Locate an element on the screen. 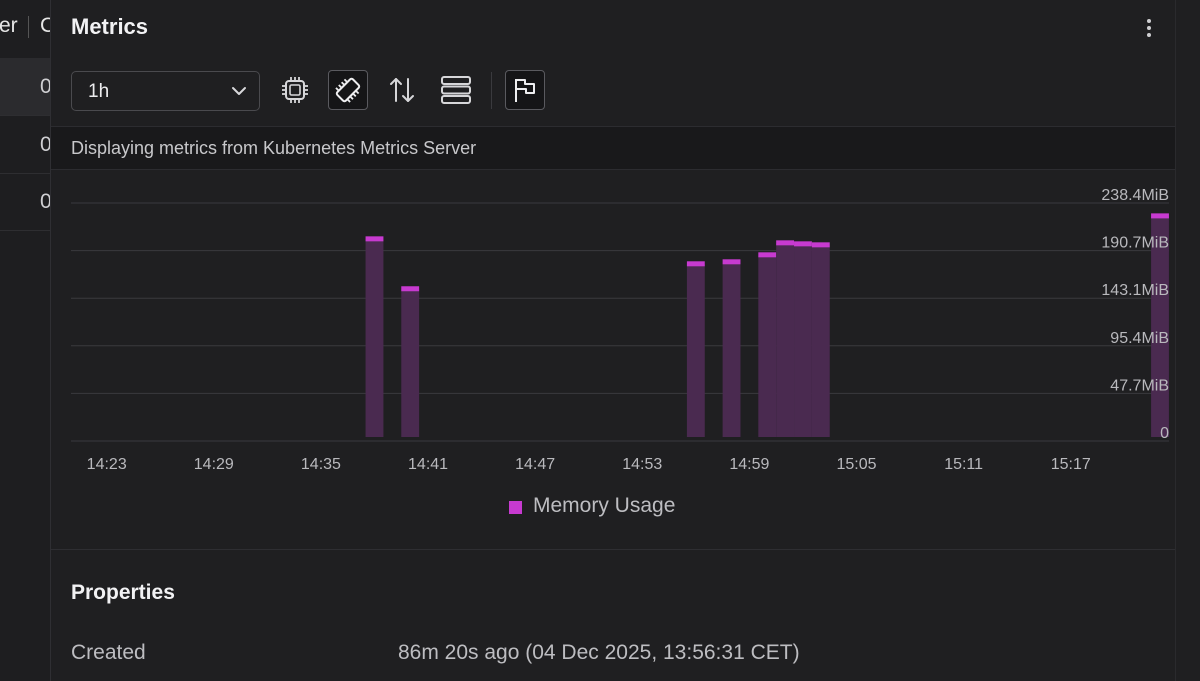 The height and width of the screenshot is (681, 1200). background-table-header: er C is located at coordinates (26, 29).